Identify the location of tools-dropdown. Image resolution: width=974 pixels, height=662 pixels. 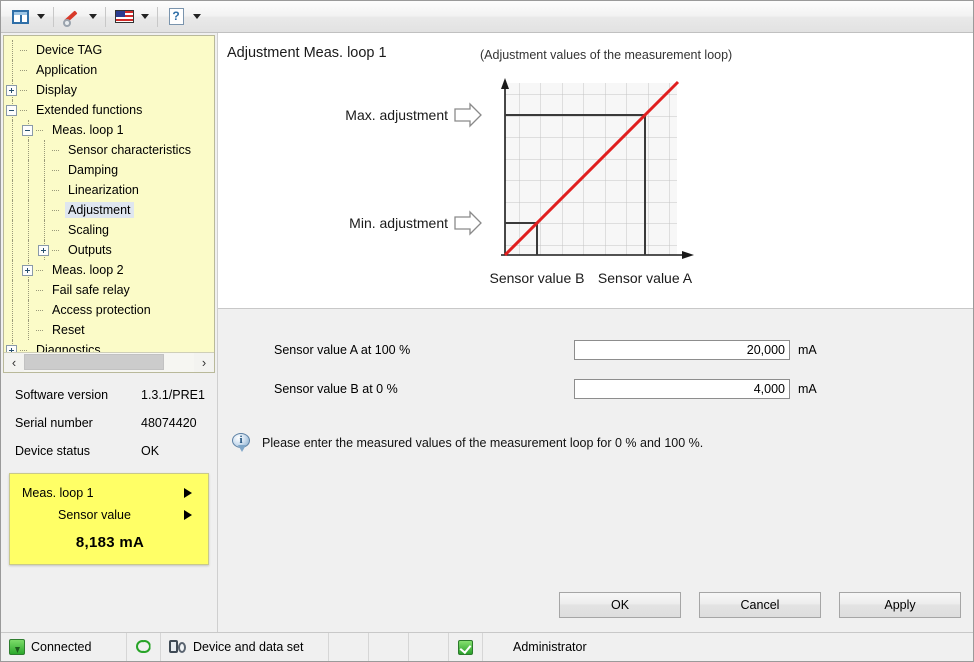
(92, 17).